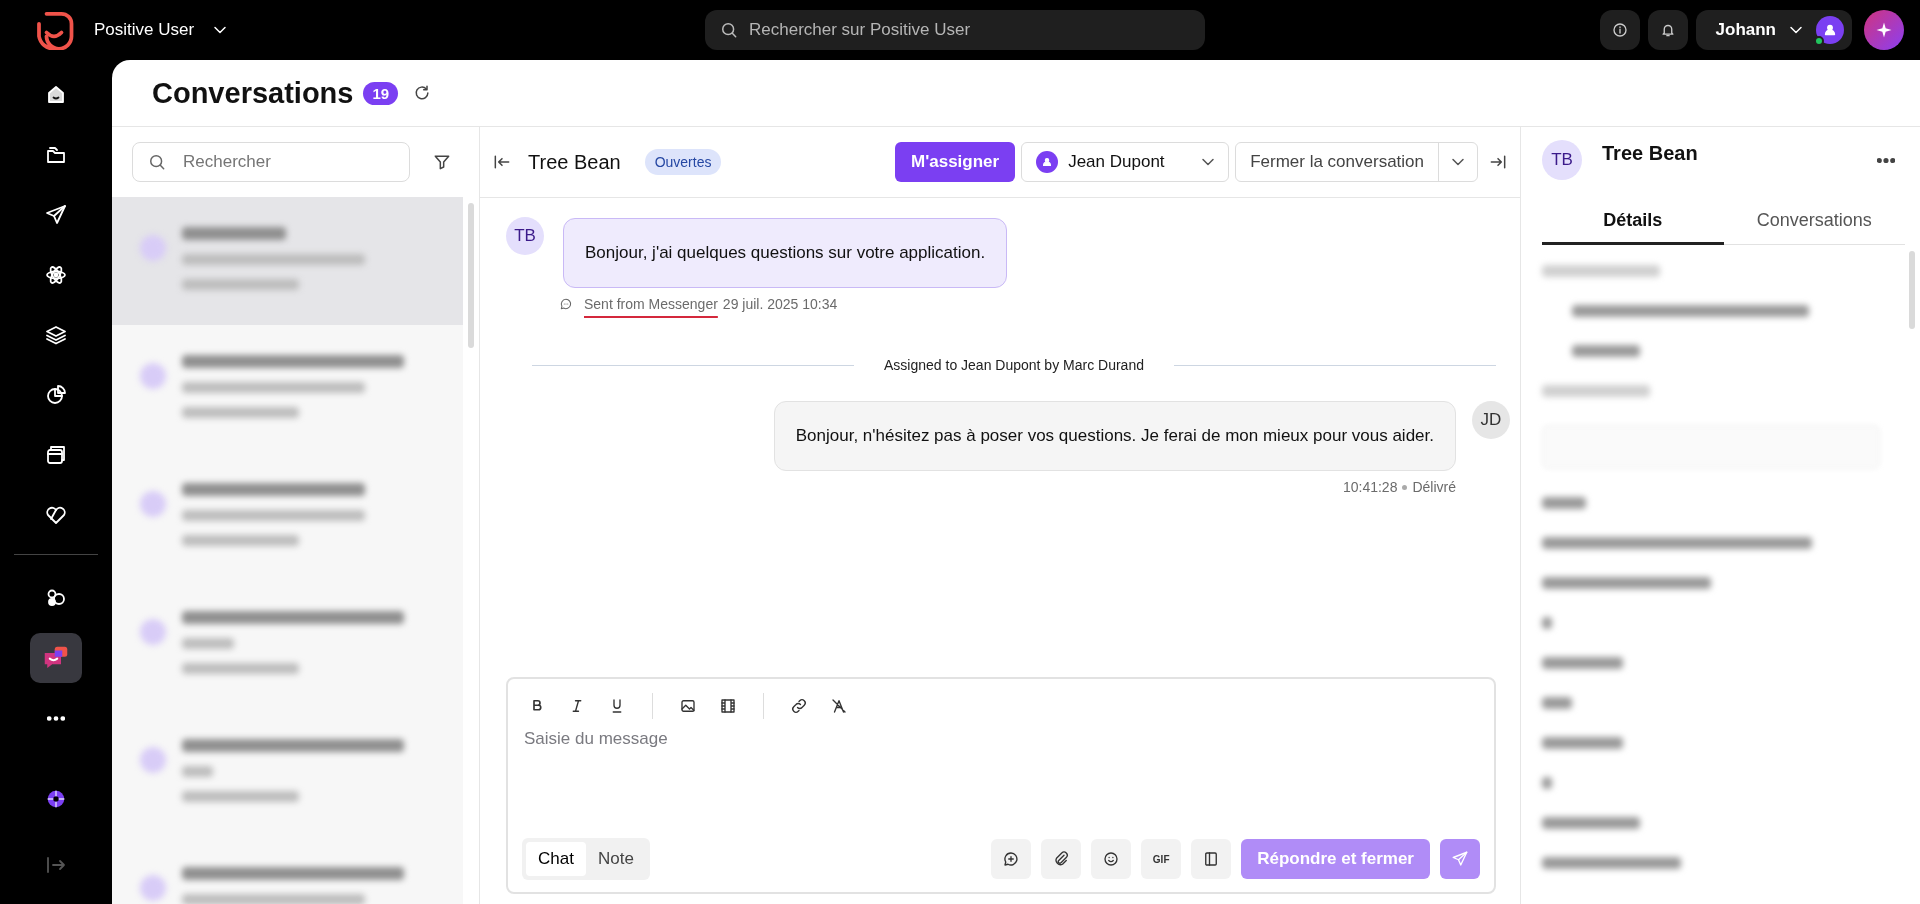  I want to click on separator-dot, so click(1405, 487).